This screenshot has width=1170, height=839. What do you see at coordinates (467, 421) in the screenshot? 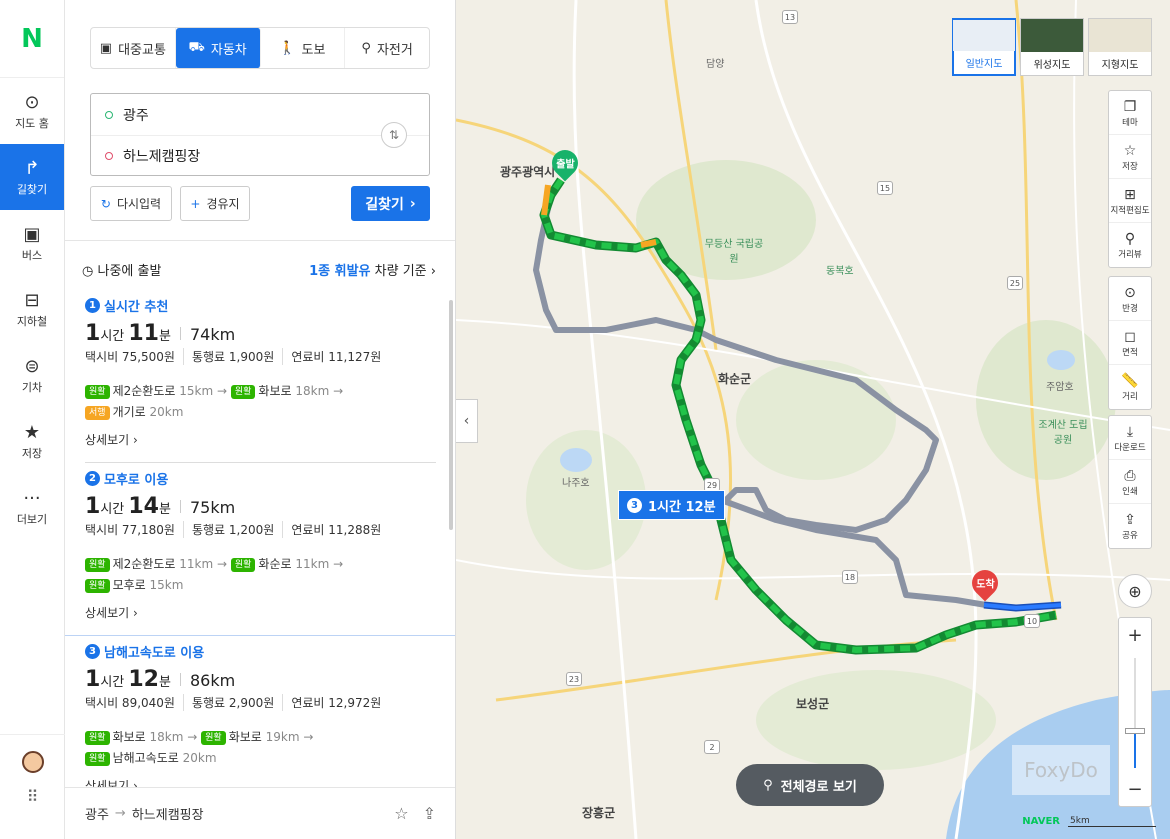
I see `collapse-panel-button: ‹` at bounding box center [467, 421].